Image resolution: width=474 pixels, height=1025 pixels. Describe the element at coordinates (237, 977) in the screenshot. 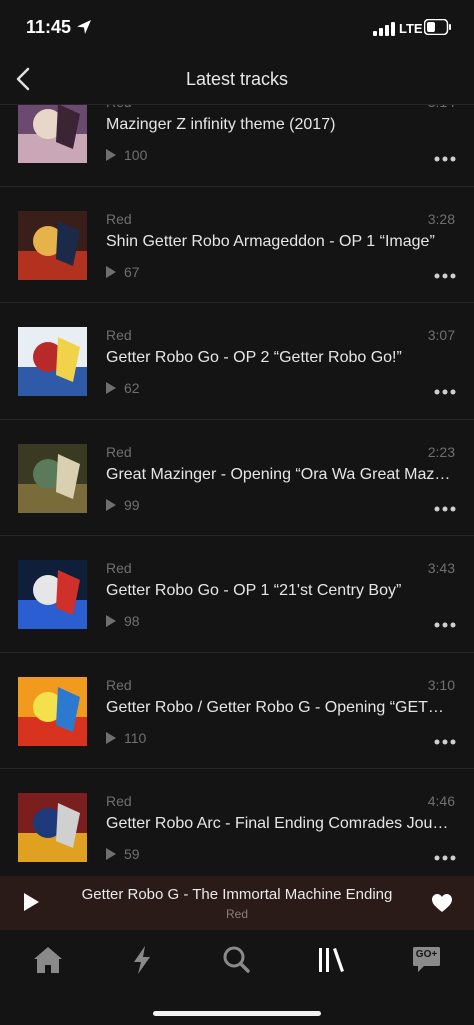

I see `tab-bar: GO+` at that location.